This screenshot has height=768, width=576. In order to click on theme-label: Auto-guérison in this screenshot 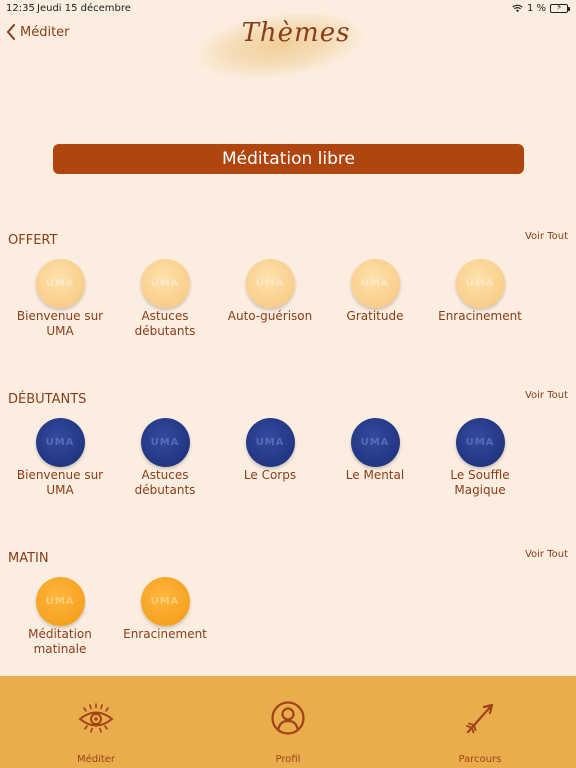, I will do `click(270, 316)`.